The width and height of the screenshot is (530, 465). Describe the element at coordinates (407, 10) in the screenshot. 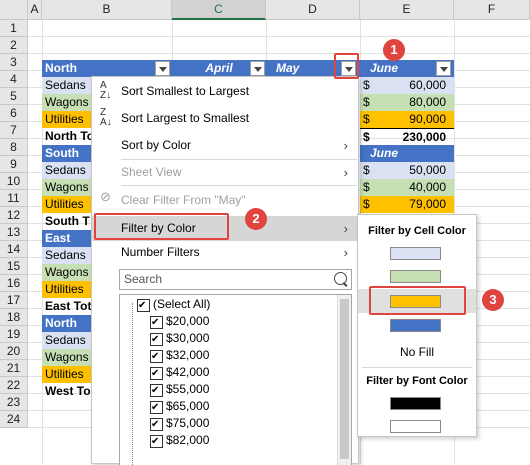

I see `column-header-e: E` at that location.